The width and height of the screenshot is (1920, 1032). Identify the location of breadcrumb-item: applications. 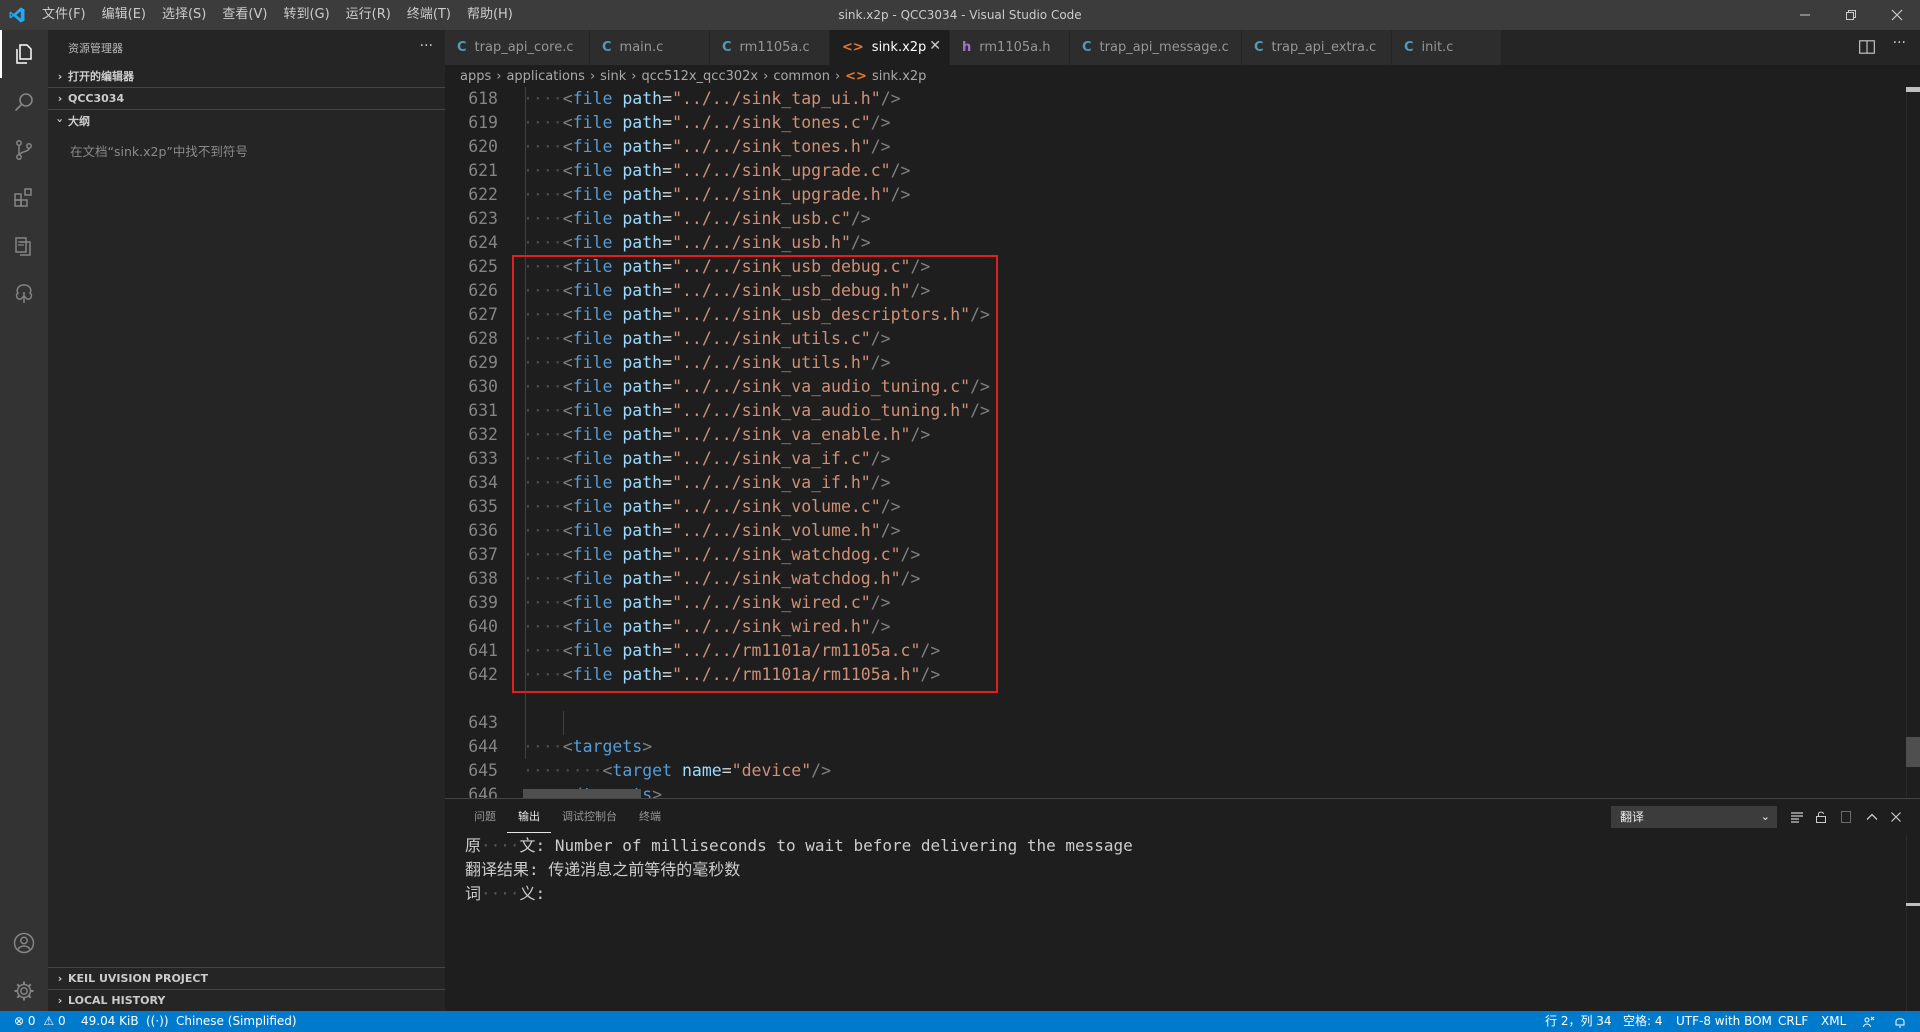
(545, 76).